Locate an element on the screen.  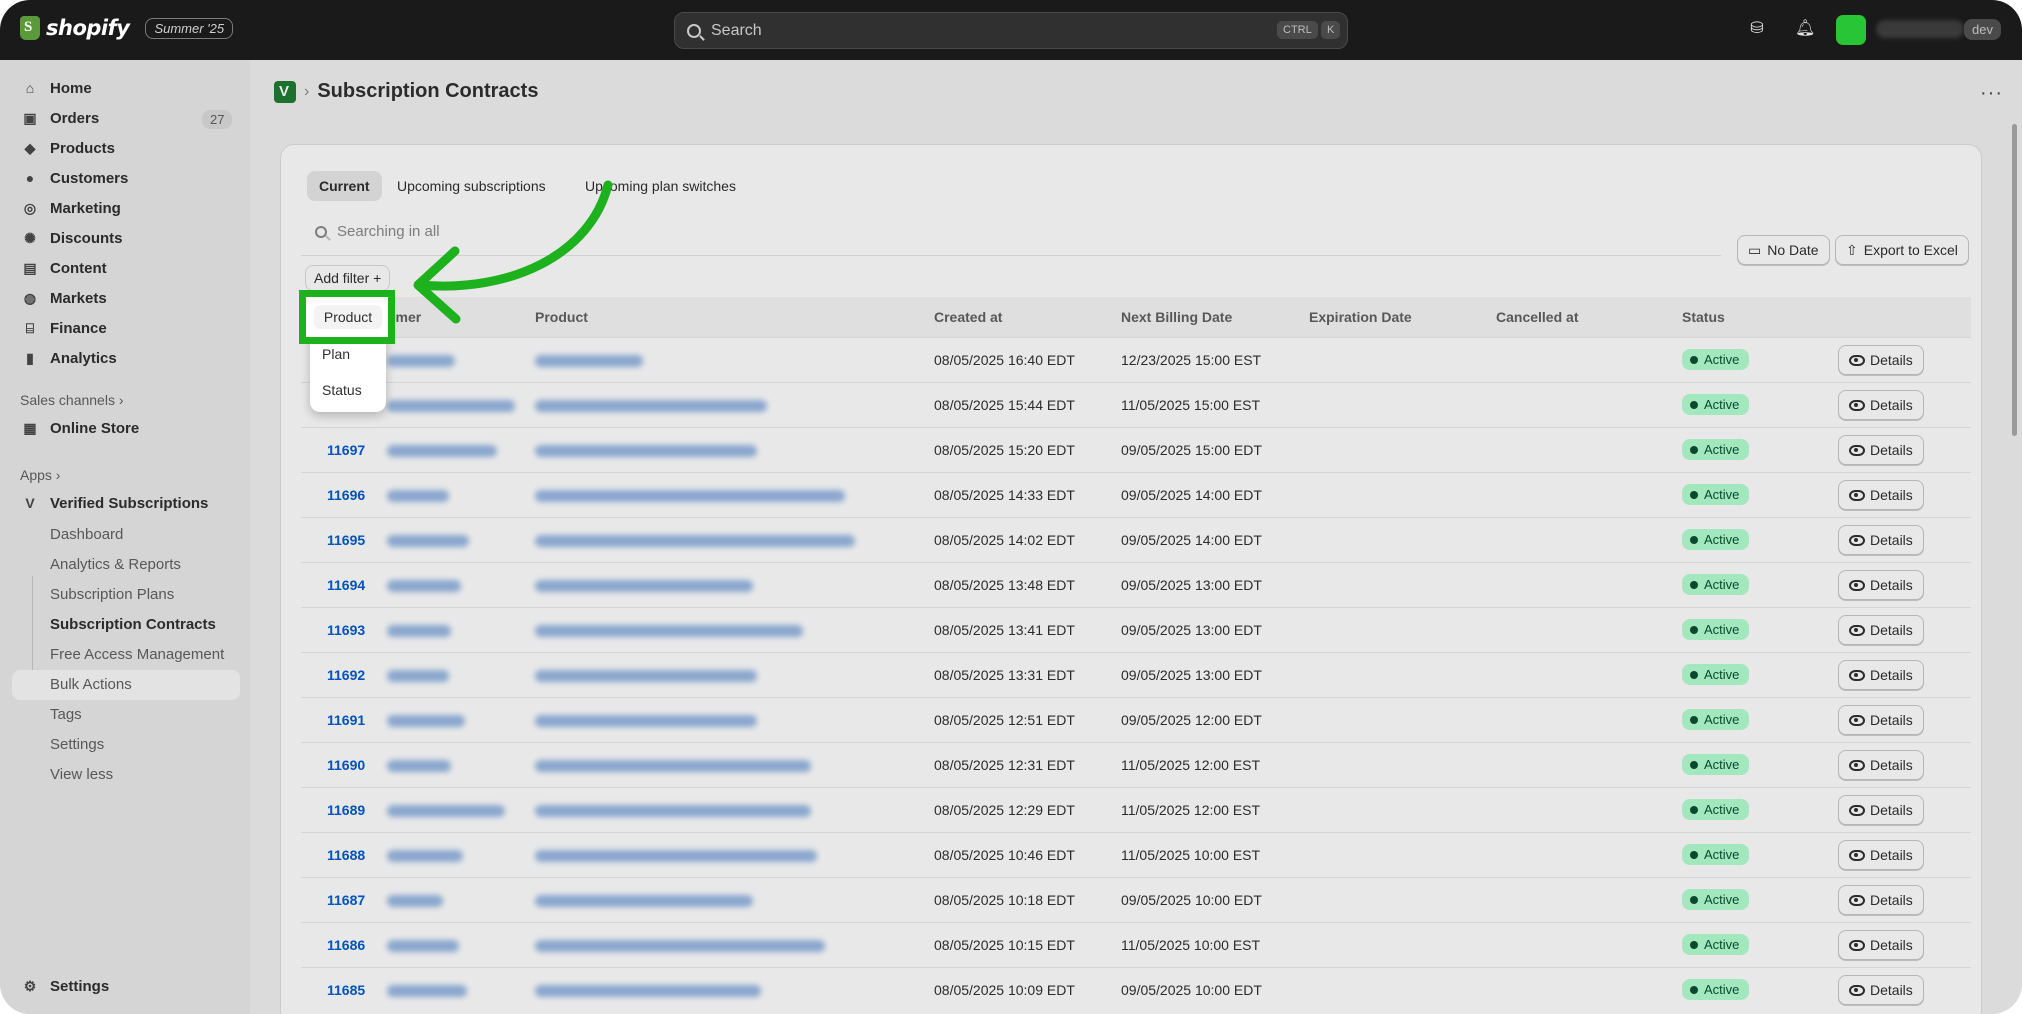
contract-id-link: 11693 is located at coordinates (346, 630).